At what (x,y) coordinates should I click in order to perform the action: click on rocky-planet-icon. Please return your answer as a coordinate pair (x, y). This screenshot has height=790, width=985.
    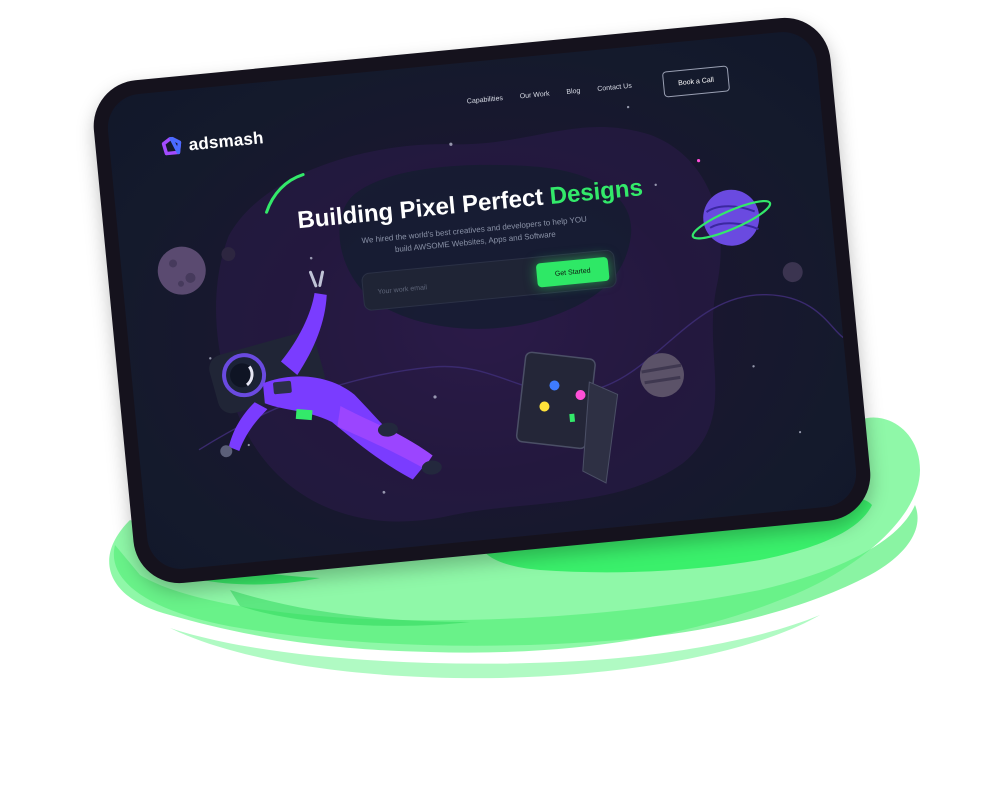
    Looking at the image, I should click on (181, 270).